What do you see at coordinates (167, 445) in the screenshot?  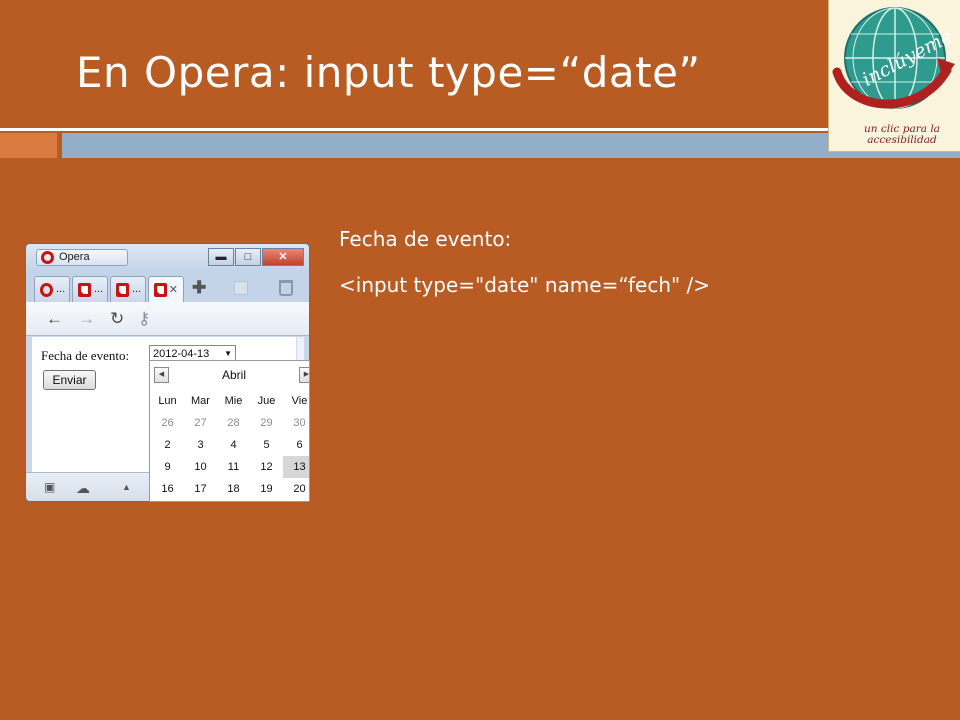 I see `calendar-day: 2` at bounding box center [167, 445].